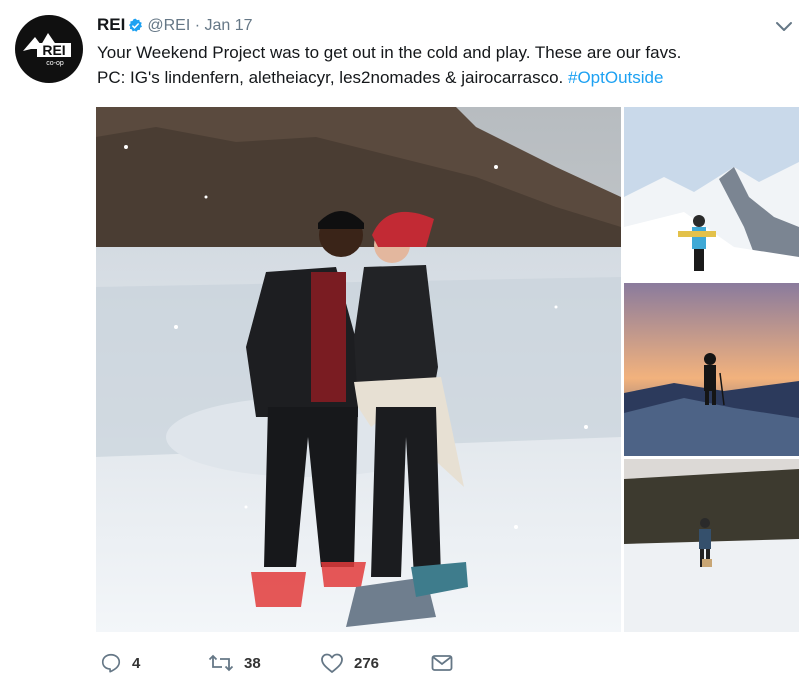 The height and width of the screenshot is (686, 810). I want to click on heart-icon, so click(332, 663).